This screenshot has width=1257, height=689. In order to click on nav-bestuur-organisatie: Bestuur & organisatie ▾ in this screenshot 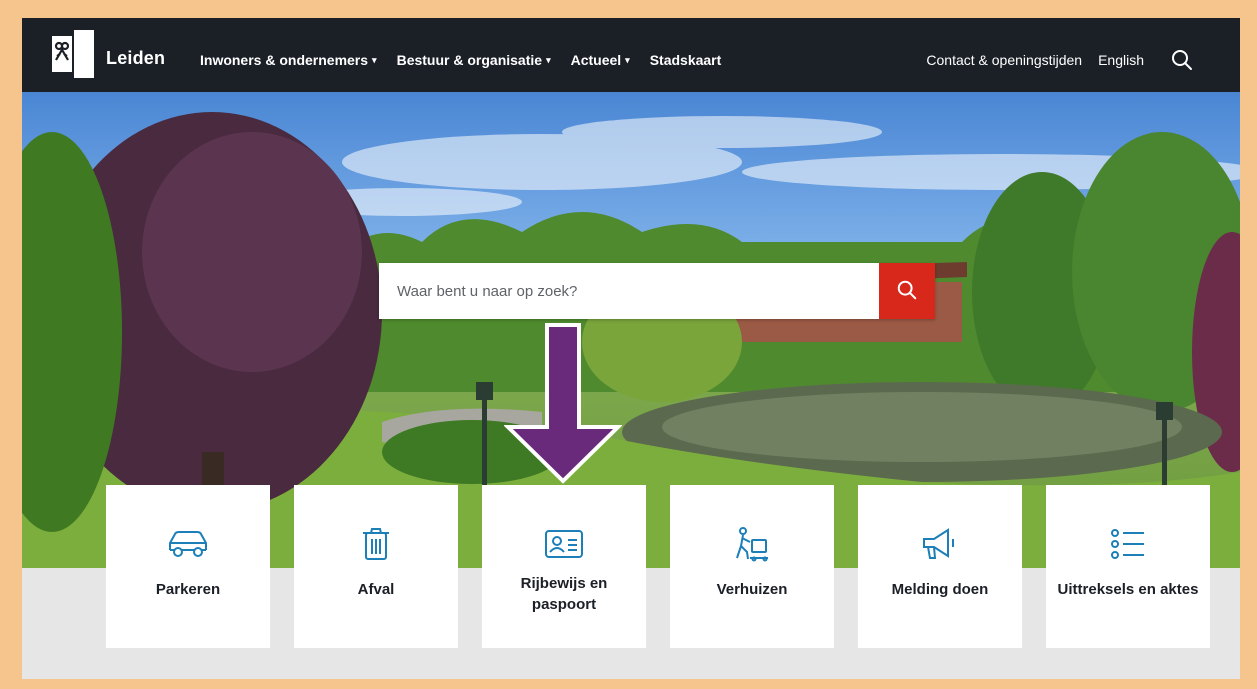, I will do `click(474, 60)`.